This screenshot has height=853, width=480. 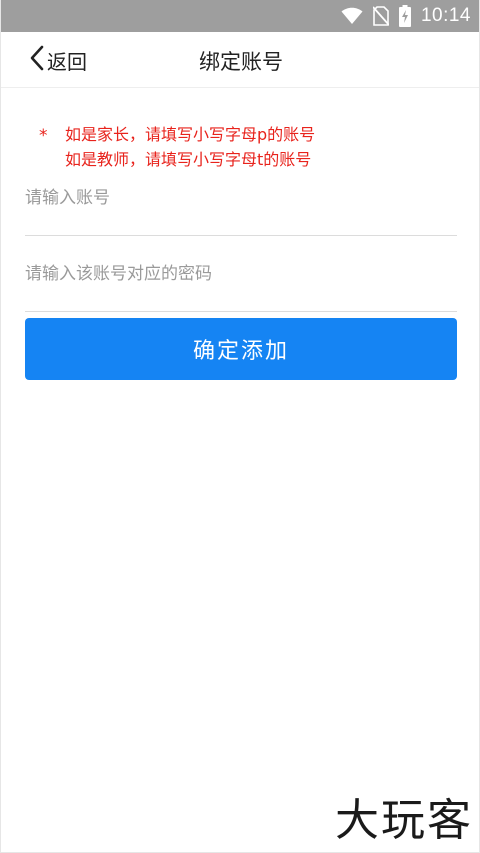 I want to click on page-title: 绑定账号, so click(x=241, y=62).